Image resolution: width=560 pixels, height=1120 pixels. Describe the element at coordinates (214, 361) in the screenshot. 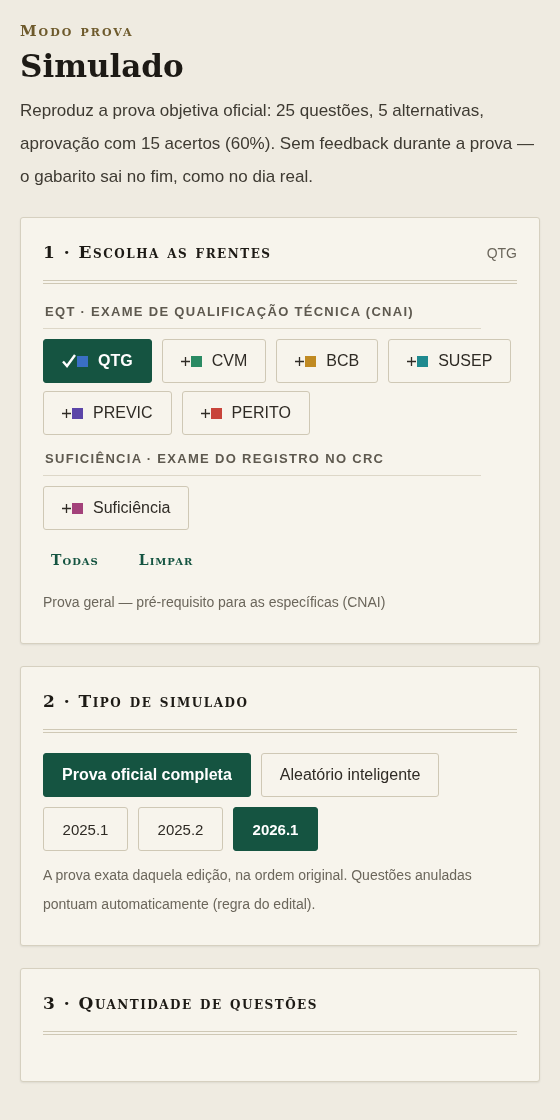

I see `exam-chip: CVM` at that location.